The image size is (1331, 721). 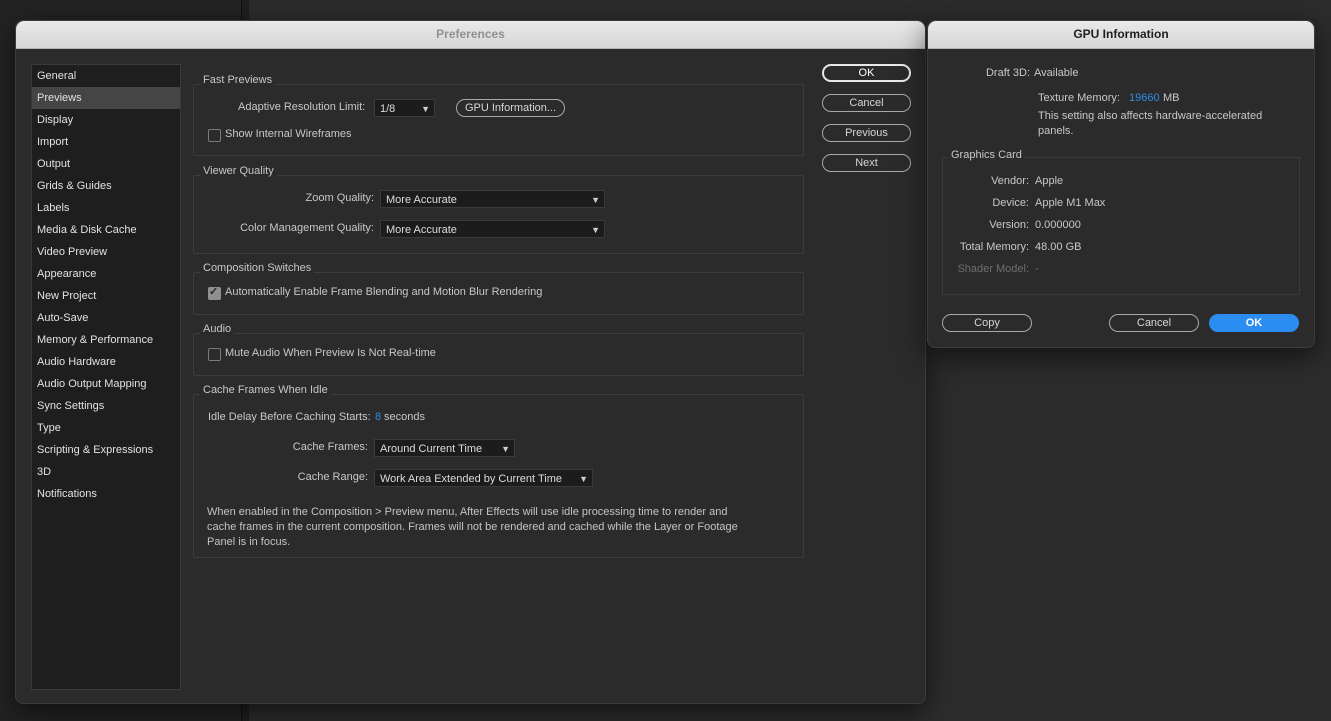 What do you see at coordinates (492, 229) in the screenshot?
I see `color-management-select: More Accurate ▼` at bounding box center [492, 229].